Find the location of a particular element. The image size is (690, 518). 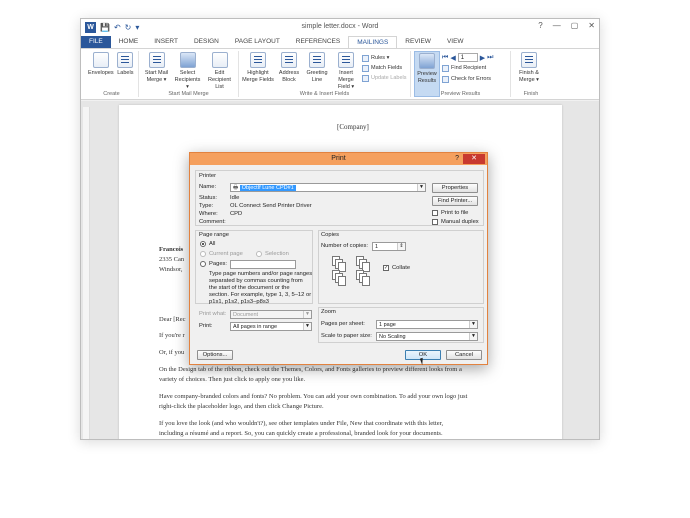

scale-to-paper-dropdown: No Scaling ▼ is located at coordinates (427, 336).